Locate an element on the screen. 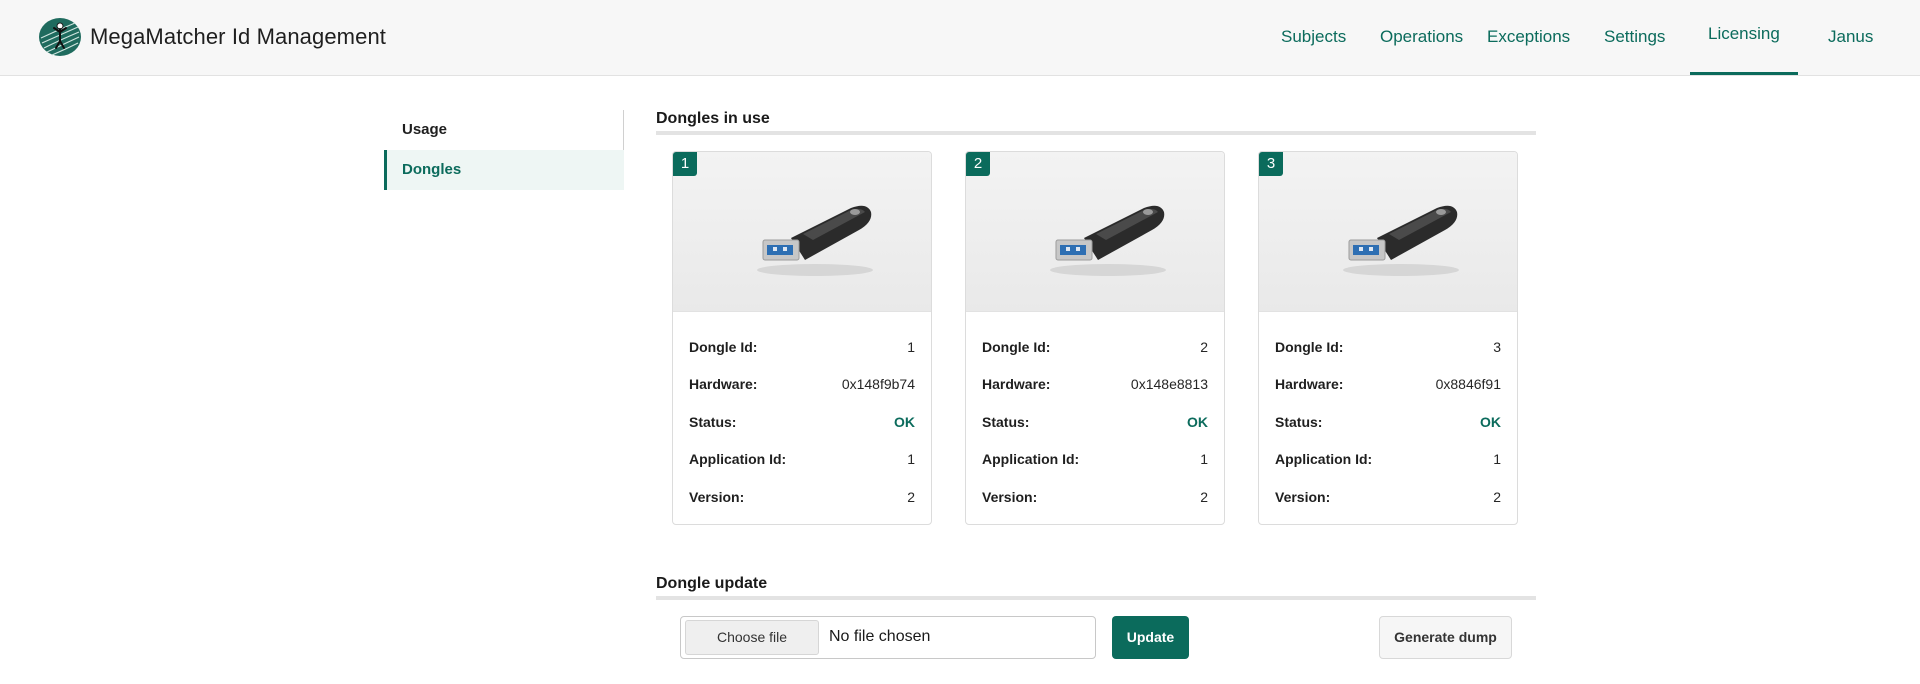 This screenshot has width=1920, height=684. hardware-row: Hardware: 0x148e8813 is located at coordinates (1095, 386).